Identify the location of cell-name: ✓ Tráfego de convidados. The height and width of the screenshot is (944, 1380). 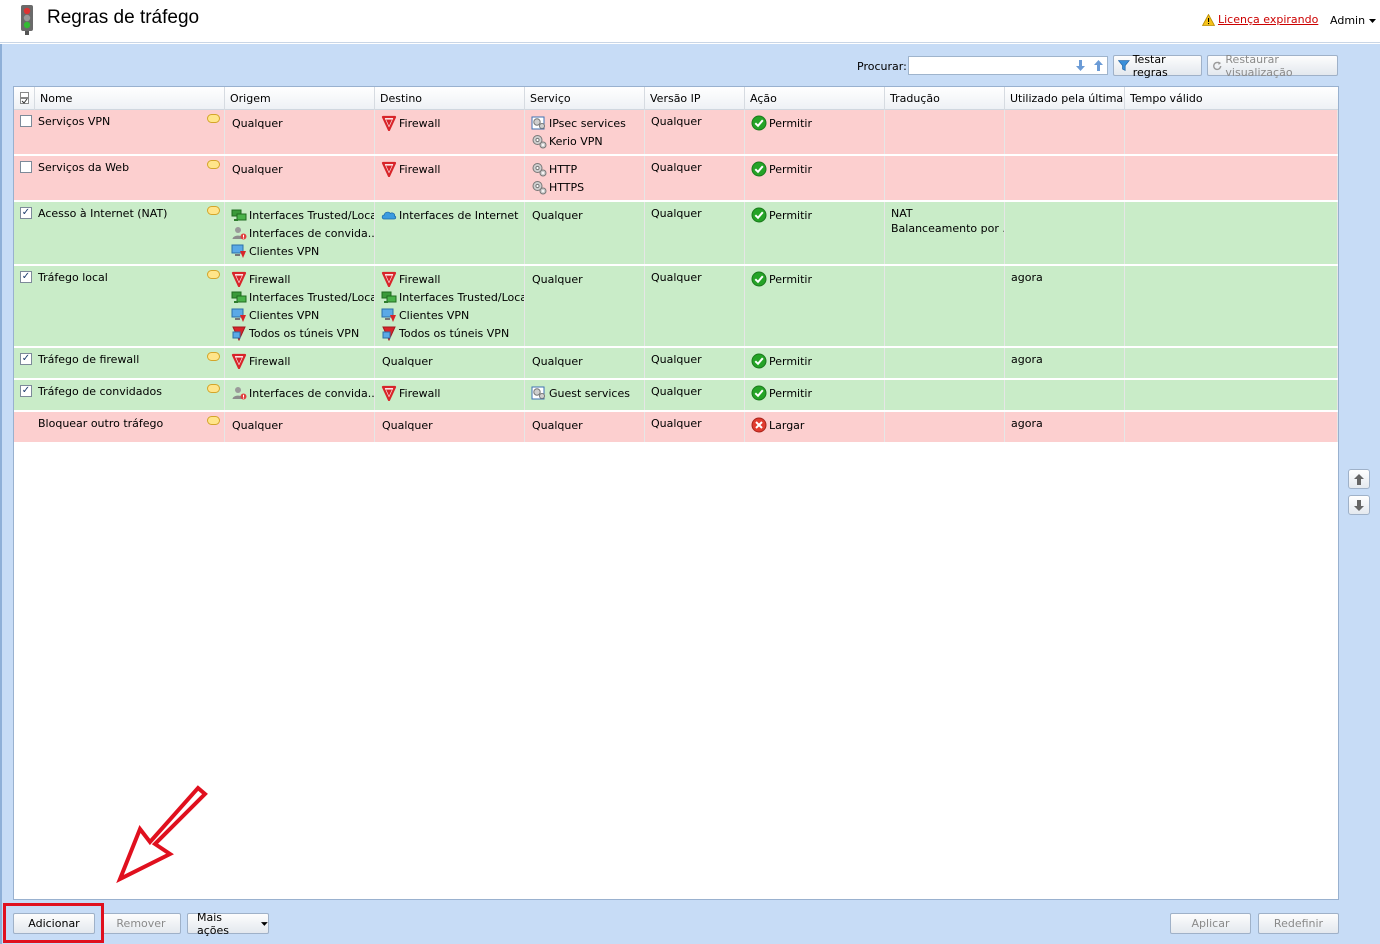
(119, 395).